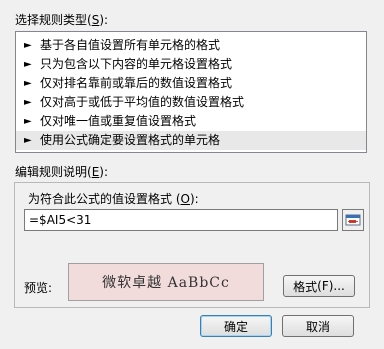  What do you see at coordinates (181, 220) in the screenshot?
I see `formula-input: =$AI5<31` at bounding box center [181, 220].